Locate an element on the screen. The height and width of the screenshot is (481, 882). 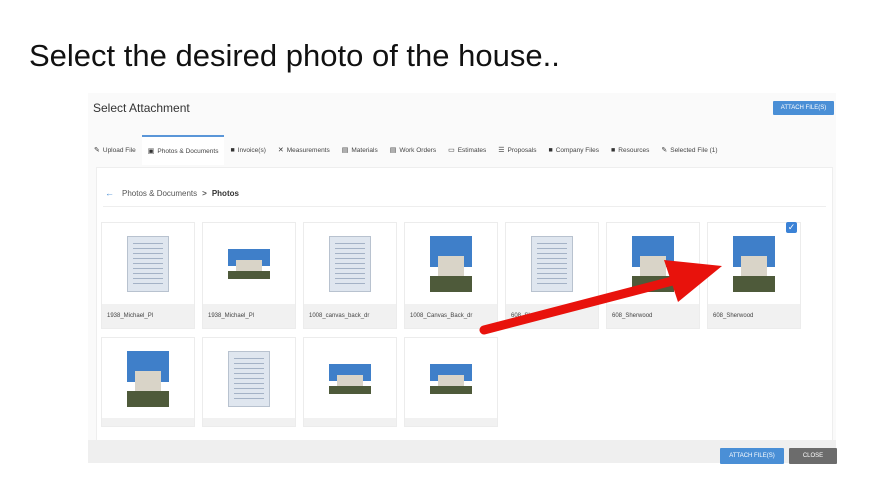
tab-materials: ▤ Materials is located at coordinates (360, 150).